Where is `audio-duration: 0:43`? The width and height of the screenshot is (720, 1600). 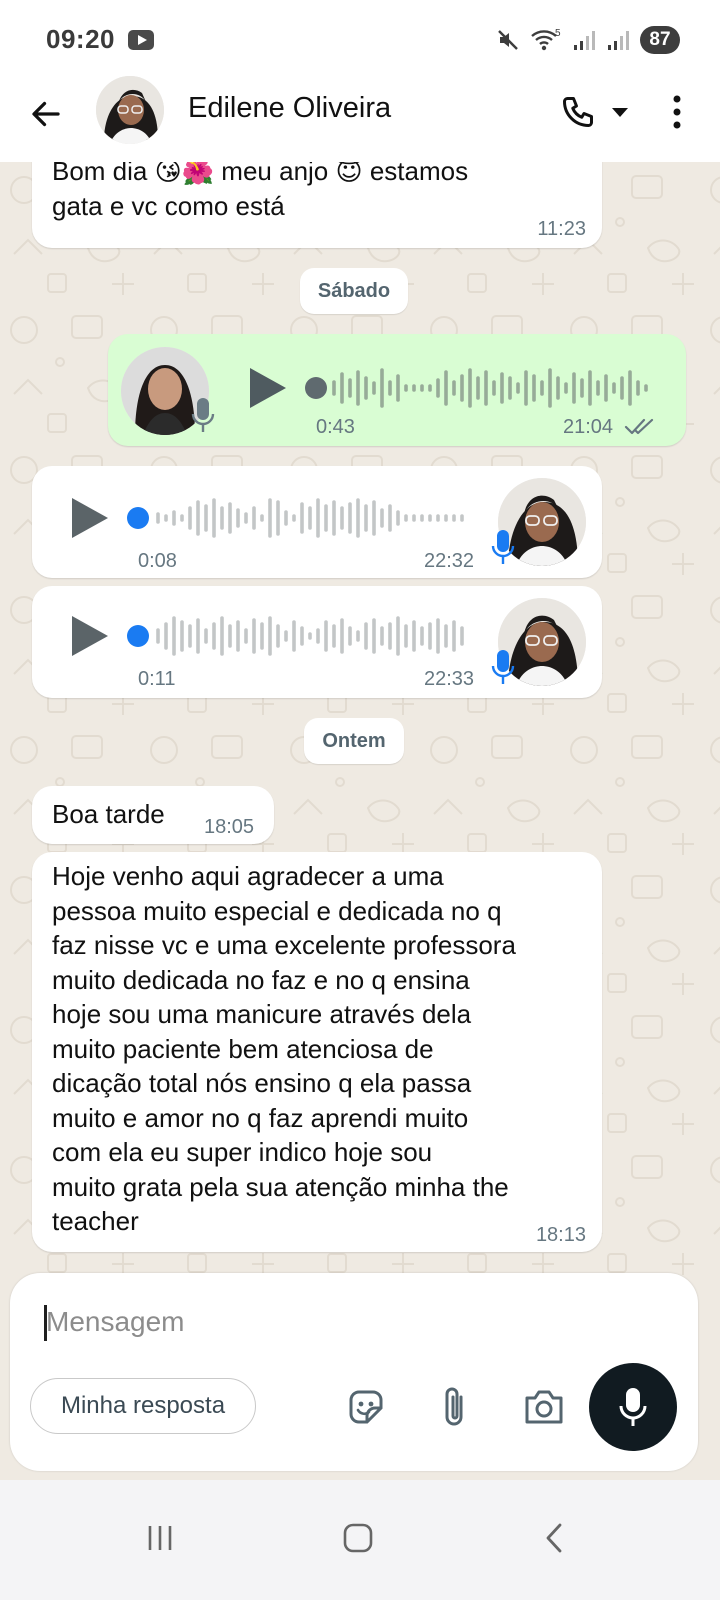 audio-duration: 0:43 is located at coordinates (335, 427).